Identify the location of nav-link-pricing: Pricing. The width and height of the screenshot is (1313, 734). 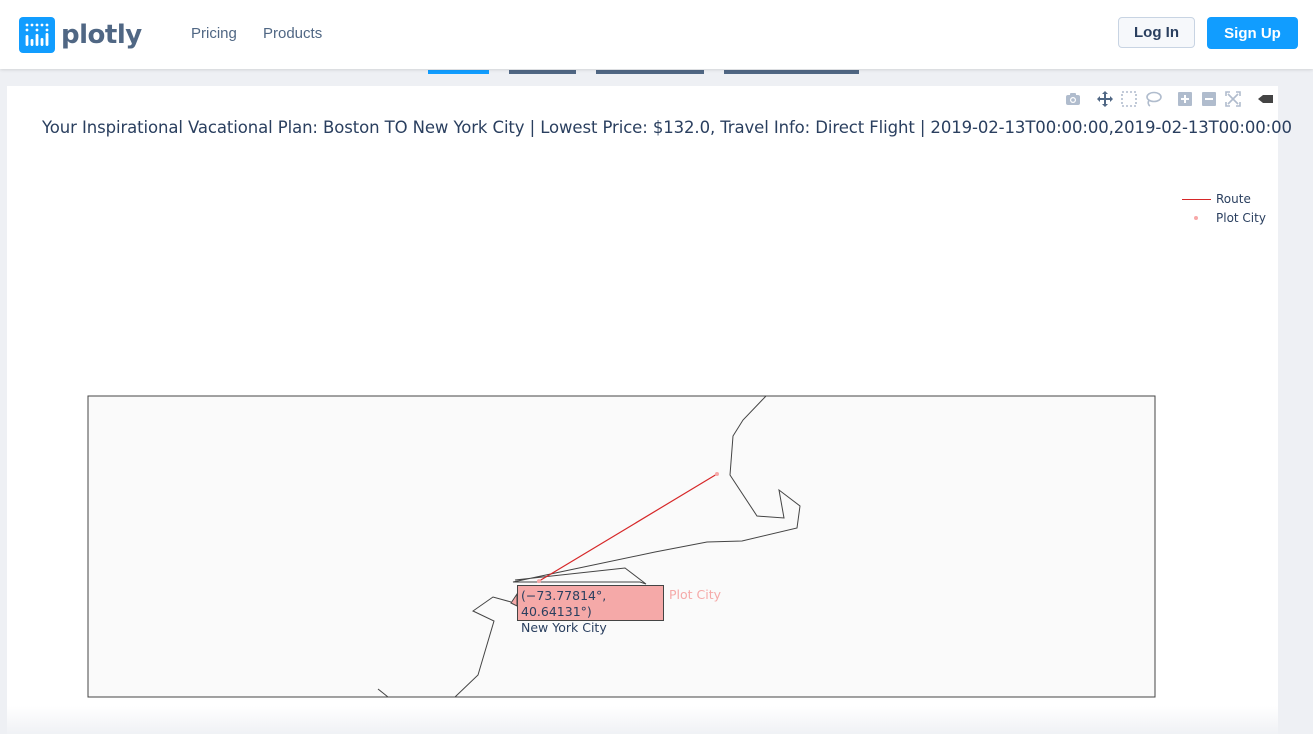
(214, 33).